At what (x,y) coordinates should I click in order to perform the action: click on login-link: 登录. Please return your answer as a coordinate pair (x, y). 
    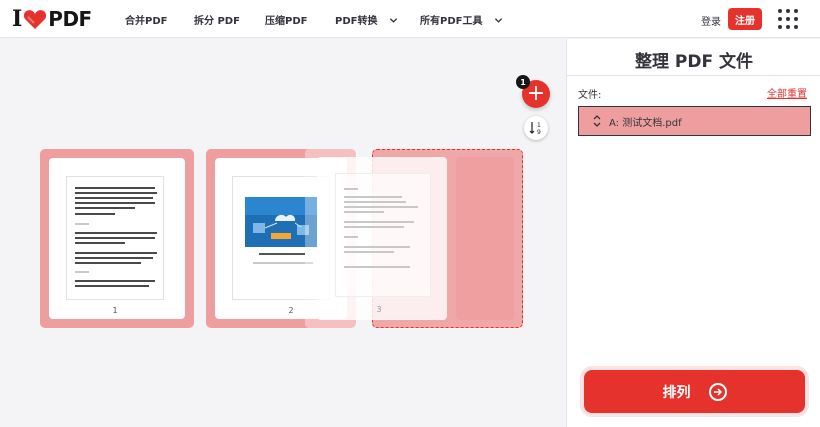
    Looking at the image, I should click on (711, 20).